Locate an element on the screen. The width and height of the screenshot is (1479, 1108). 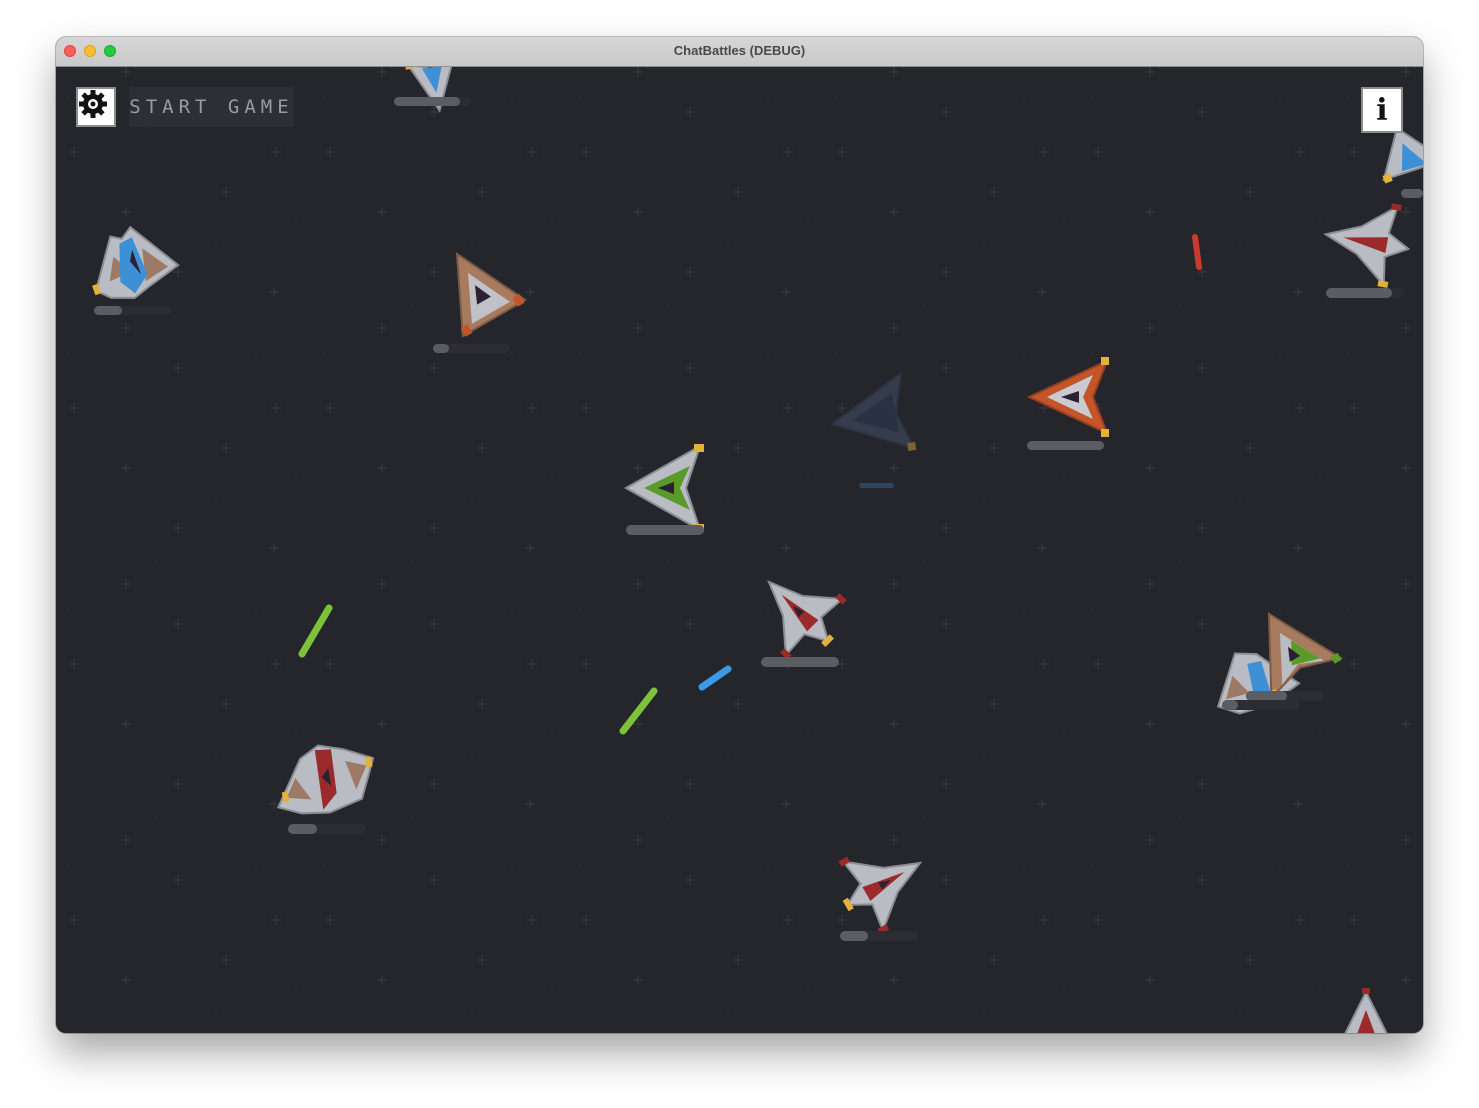
settings-button is located at coordinates (96, 107).